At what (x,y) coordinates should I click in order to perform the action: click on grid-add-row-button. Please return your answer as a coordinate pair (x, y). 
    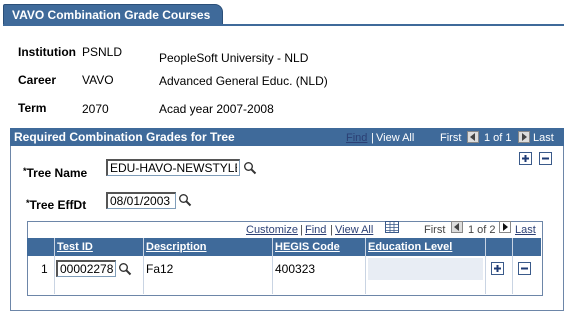
    Looking at the image, I should click on (497, 268).